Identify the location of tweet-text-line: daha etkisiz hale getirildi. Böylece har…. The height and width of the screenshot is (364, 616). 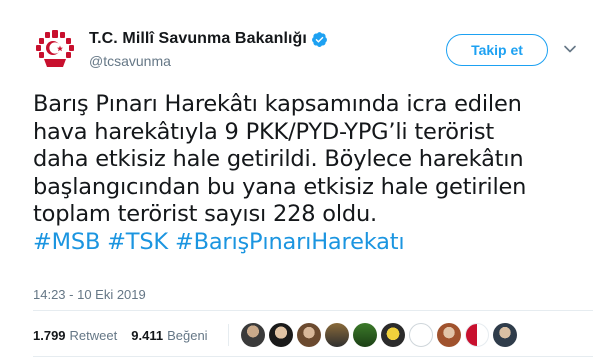
(278, 159).